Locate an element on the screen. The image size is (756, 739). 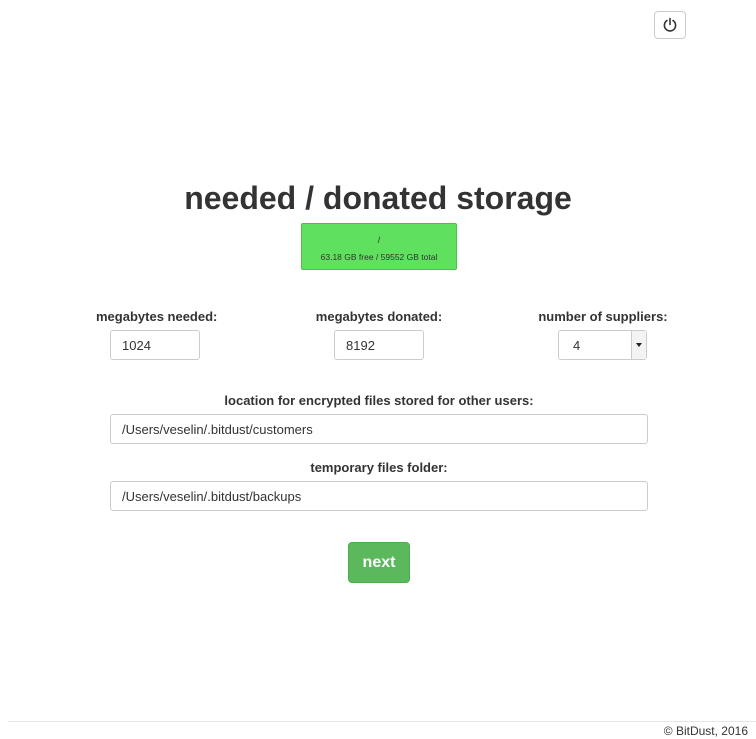
power-icon is located at coordinates (670, 24).